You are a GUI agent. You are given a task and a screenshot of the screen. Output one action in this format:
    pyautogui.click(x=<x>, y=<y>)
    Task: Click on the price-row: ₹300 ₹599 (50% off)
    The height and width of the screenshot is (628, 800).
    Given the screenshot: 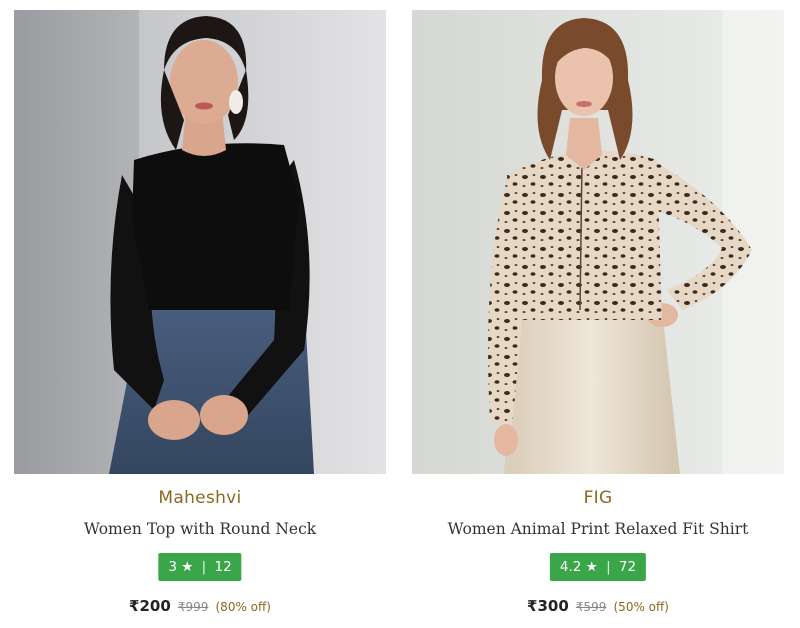 What is the action you would take?
    pyautogui.click(x=598, y=605)
    